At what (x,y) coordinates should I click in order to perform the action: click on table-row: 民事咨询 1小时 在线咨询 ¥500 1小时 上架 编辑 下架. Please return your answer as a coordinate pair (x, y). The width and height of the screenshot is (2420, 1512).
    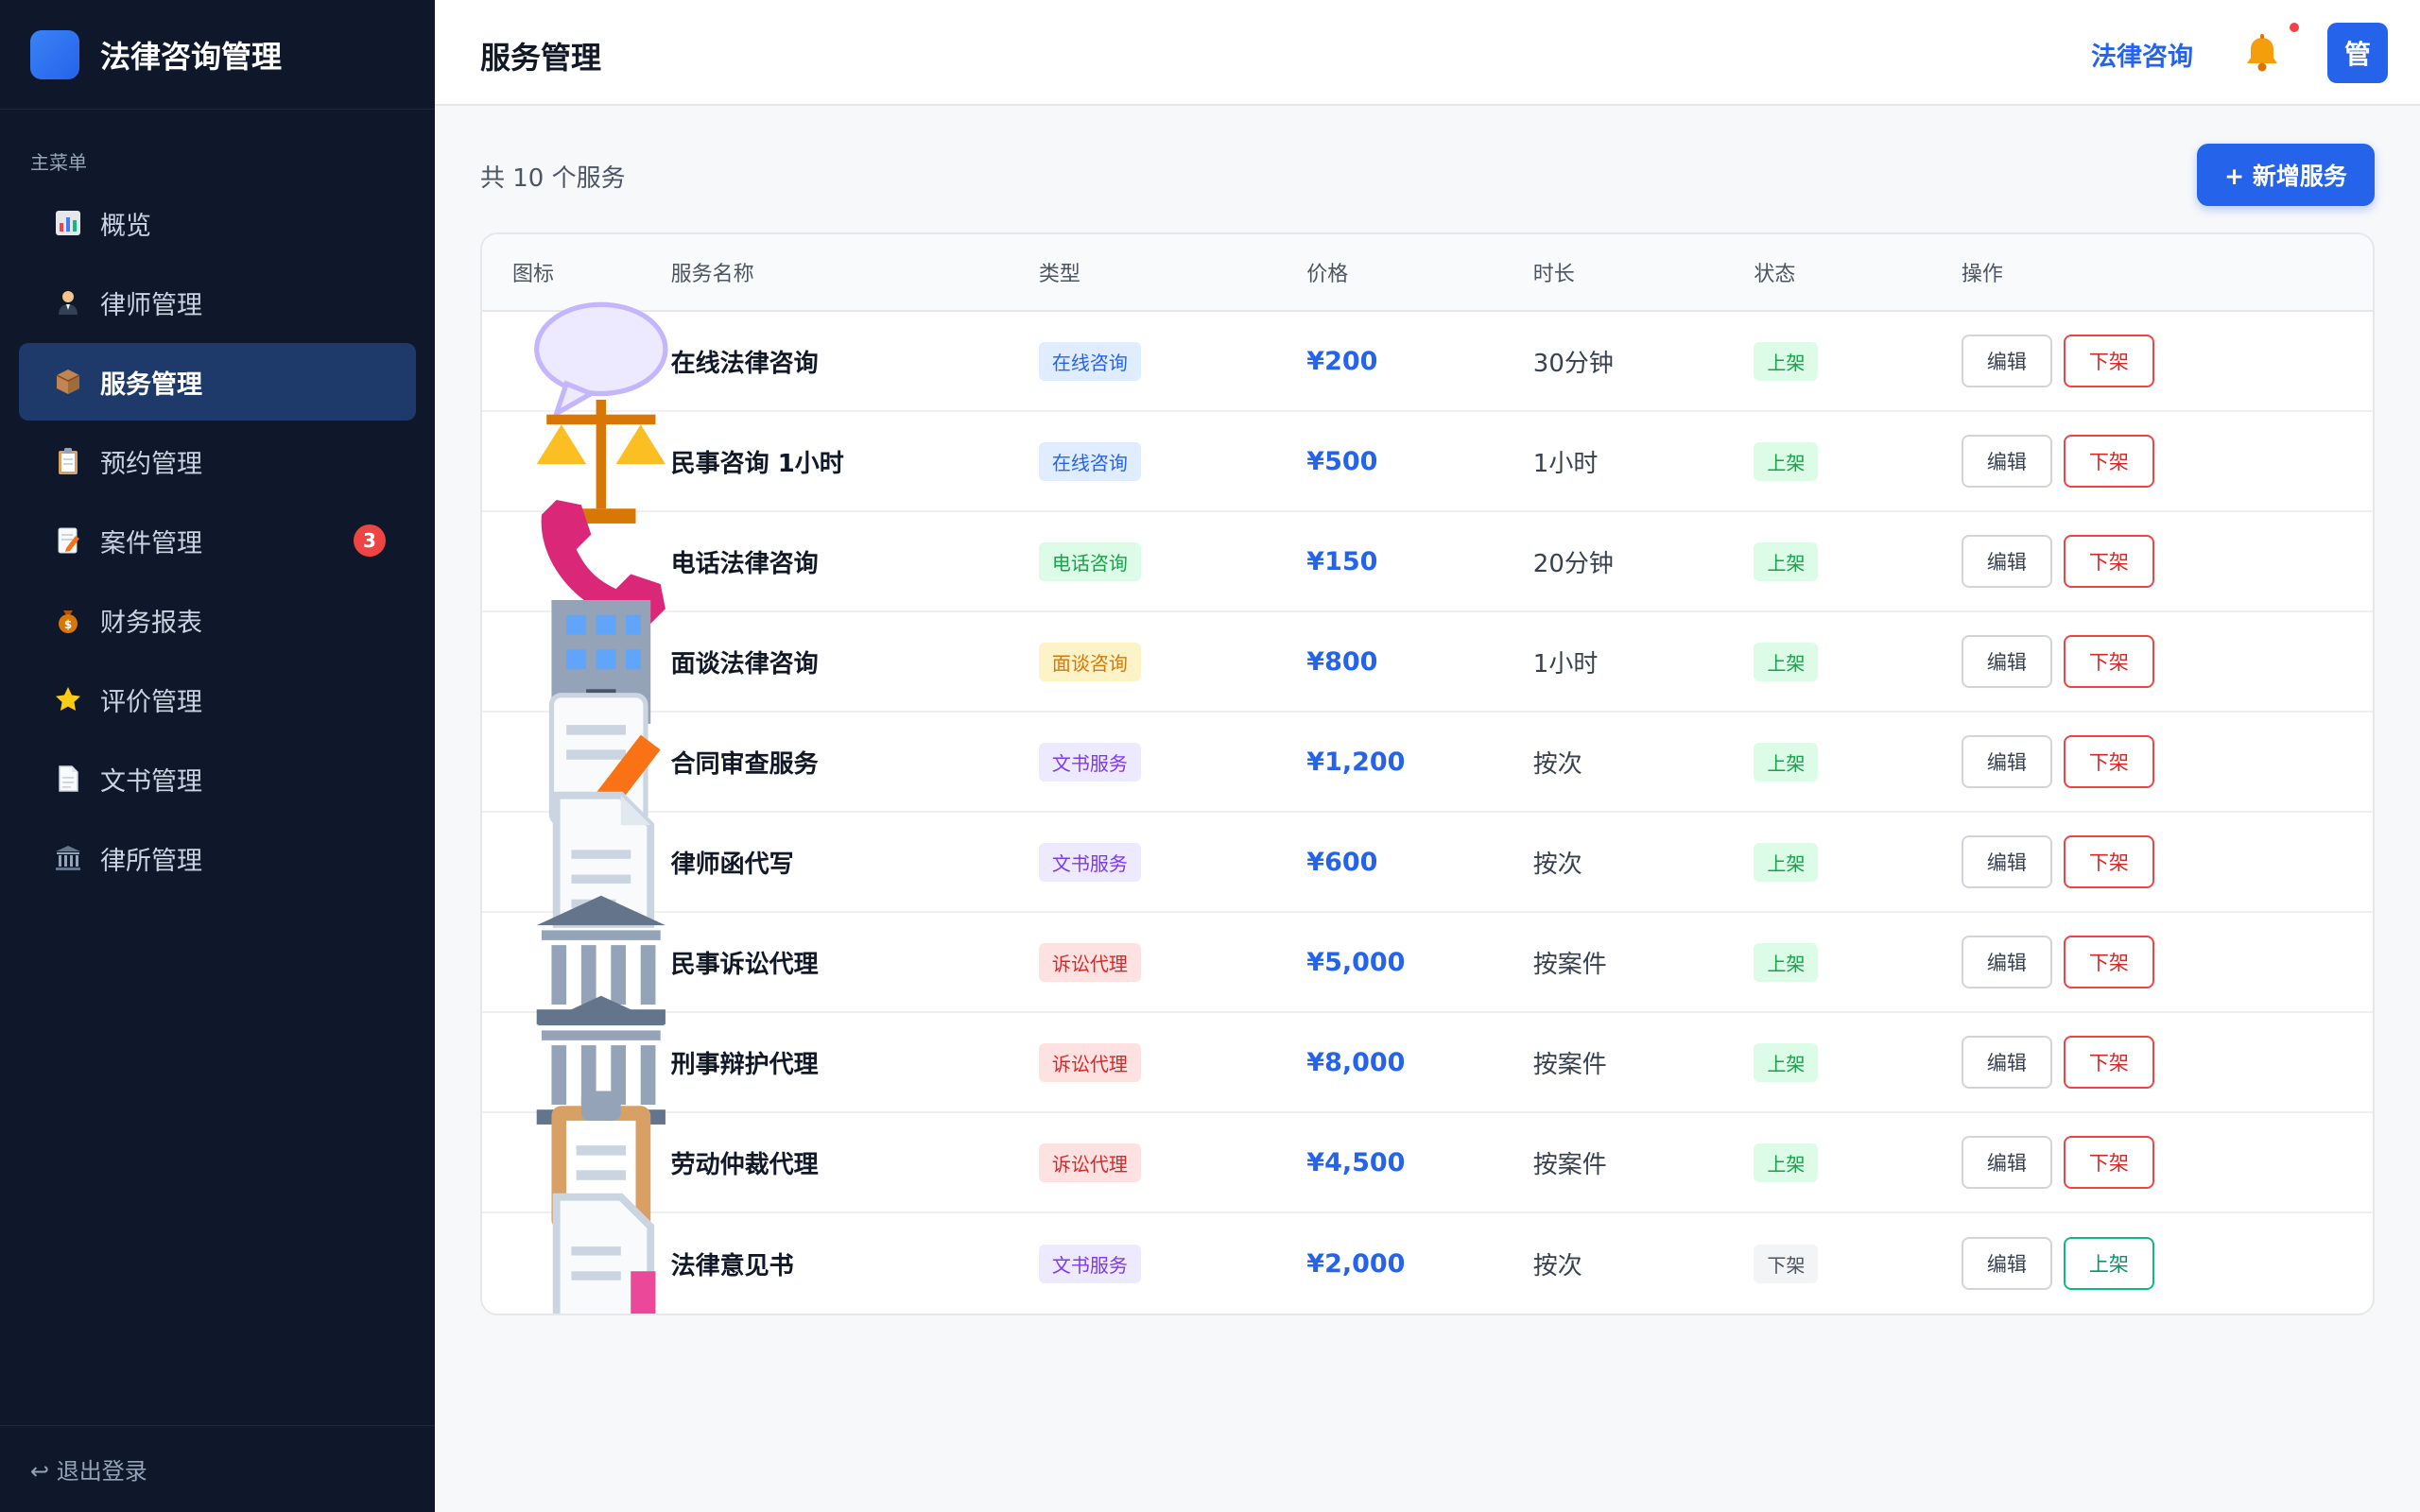
    Looking at the image, I should click on (1427, 462).